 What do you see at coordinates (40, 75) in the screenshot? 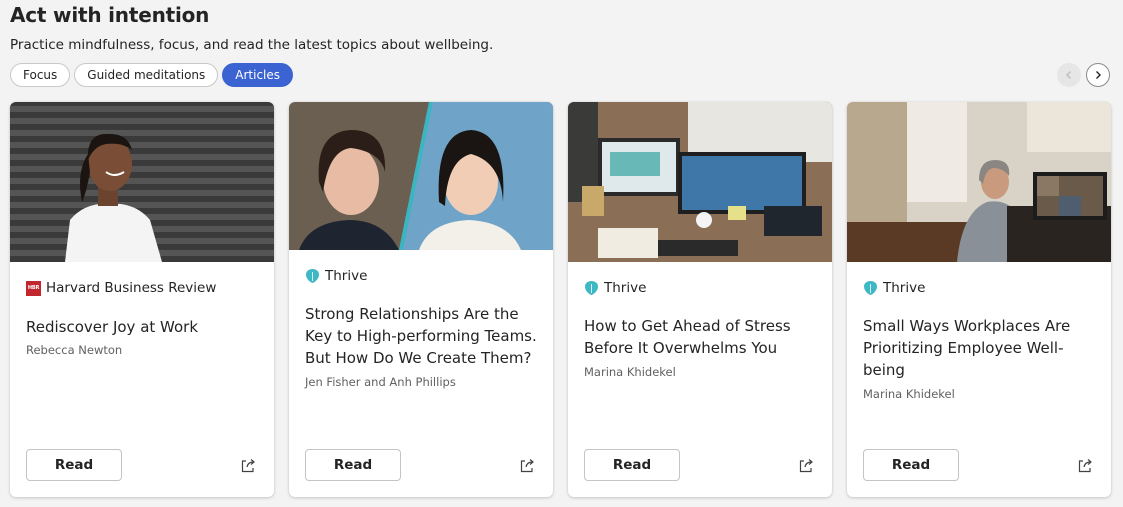
I see `tab-focus: Focus` at bounding box center [40, 75].